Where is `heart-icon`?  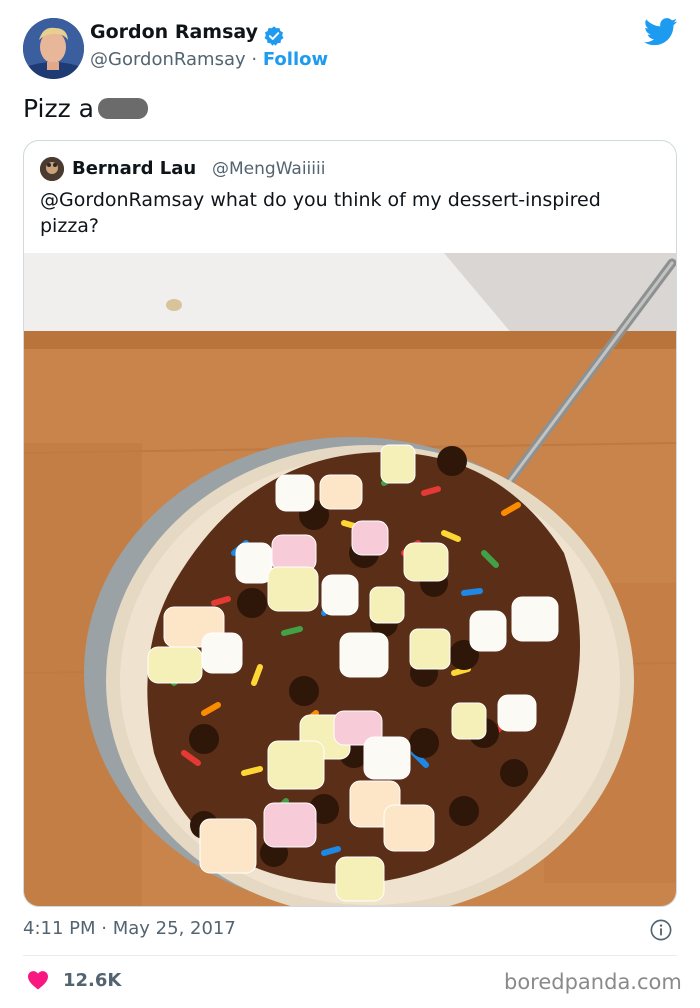
heart-icon is located at coordinates (38, 980).